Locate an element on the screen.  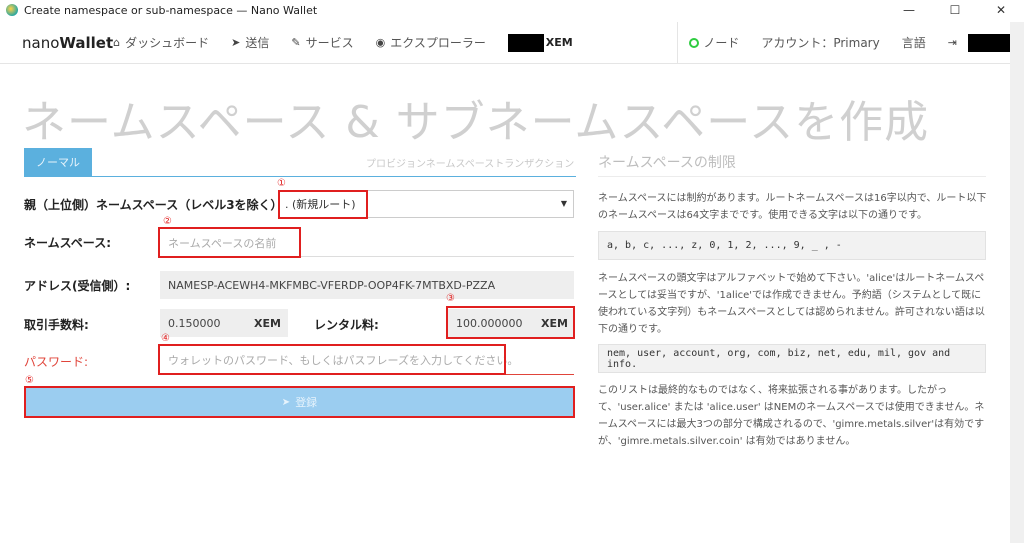
nav-language: 言語 is located at coordinates (914, 42).